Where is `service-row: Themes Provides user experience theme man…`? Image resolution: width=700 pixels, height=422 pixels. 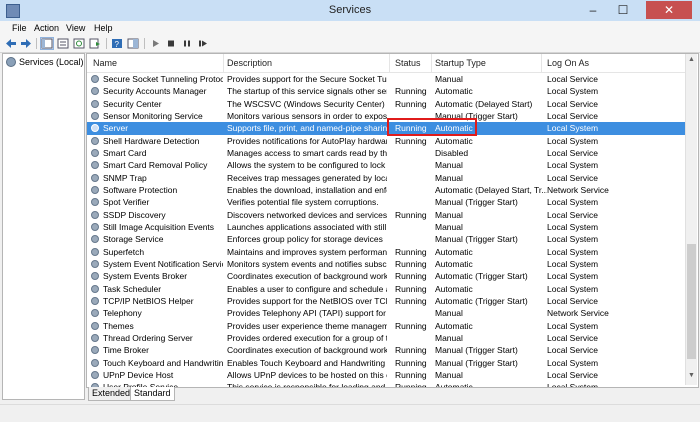
service-row: Themes Provides user experience theme man… is located at coordinates (386, 326).